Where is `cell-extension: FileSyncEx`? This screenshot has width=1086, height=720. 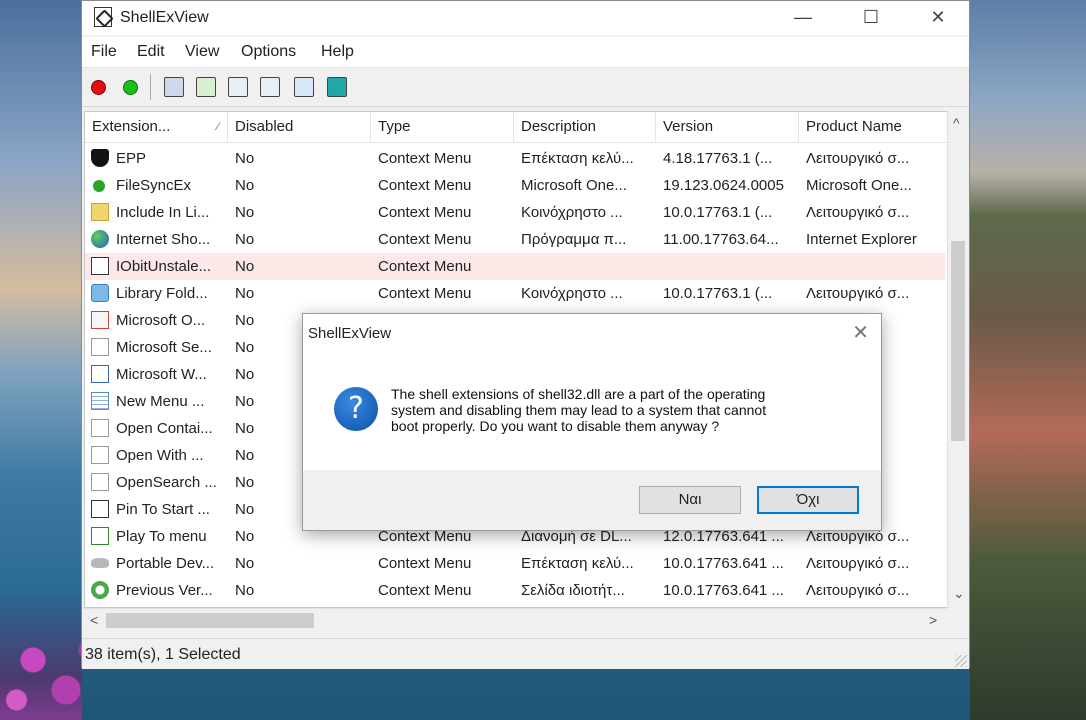
cell-extension: FileSyncEx is located at coordinates (154, 185).